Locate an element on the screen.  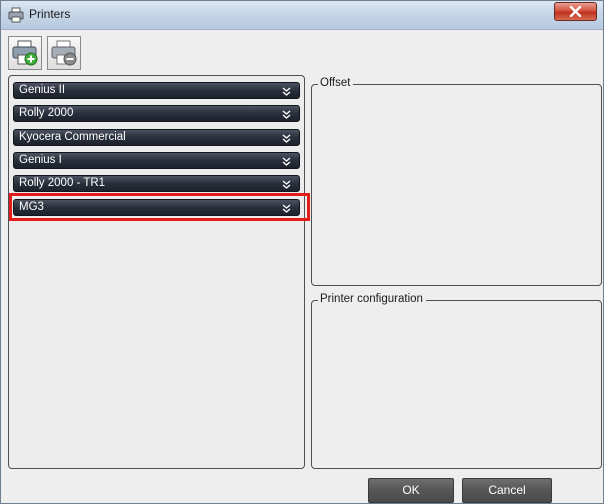
printer-item-label: Genius II is located at coordinates (42, 90).